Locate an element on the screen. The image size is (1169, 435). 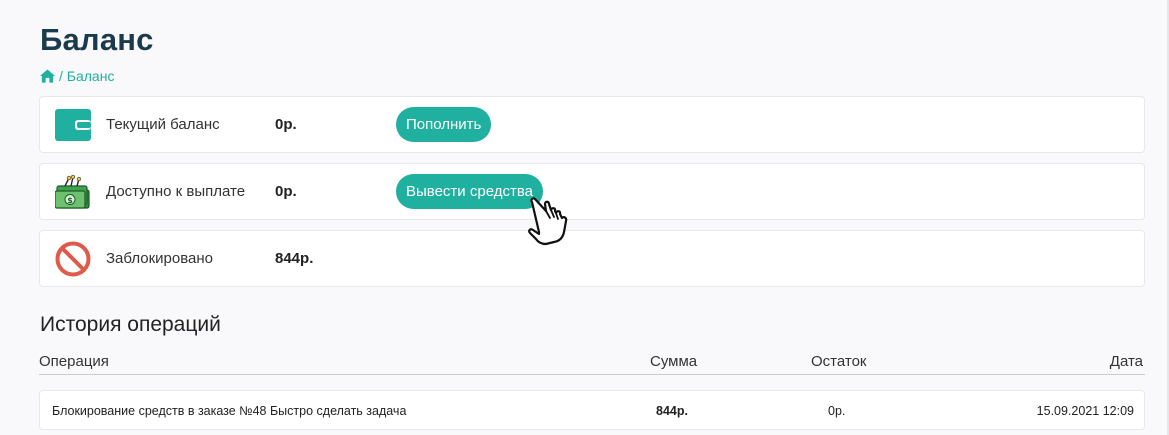
wallet-icon is located at coordinates (73, 125).